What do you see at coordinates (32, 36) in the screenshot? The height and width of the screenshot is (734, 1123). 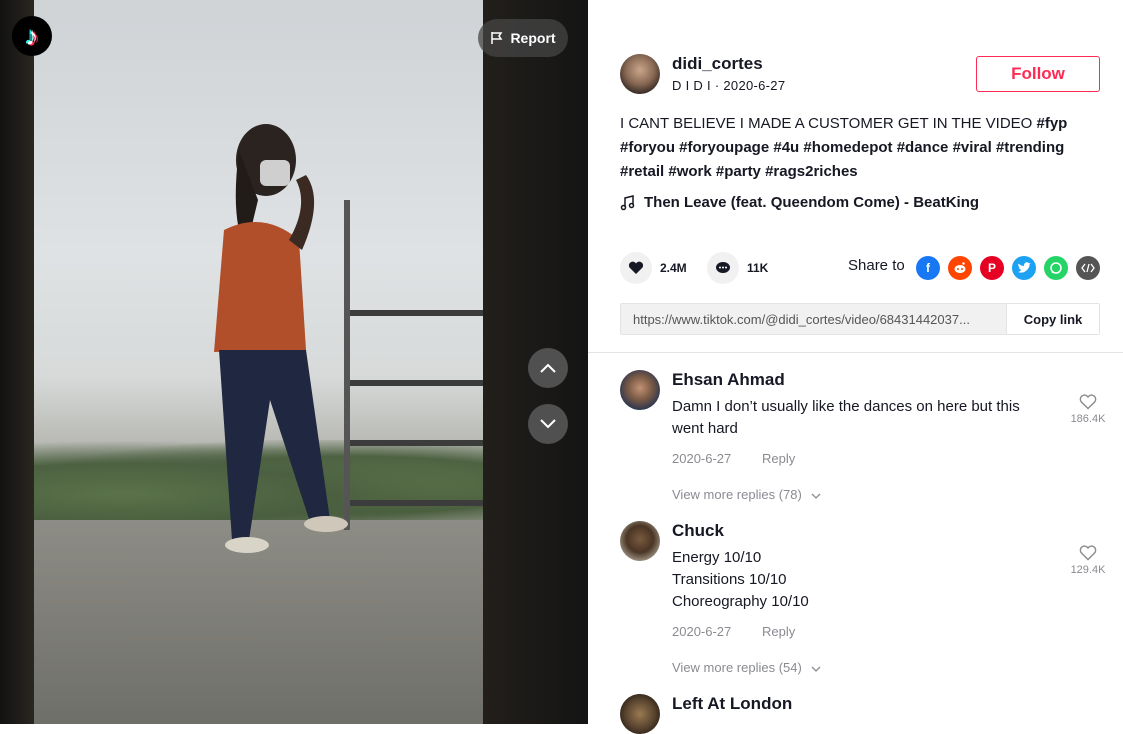 I see `tiktok-logo: ♪` at bounding box center [32, 36].